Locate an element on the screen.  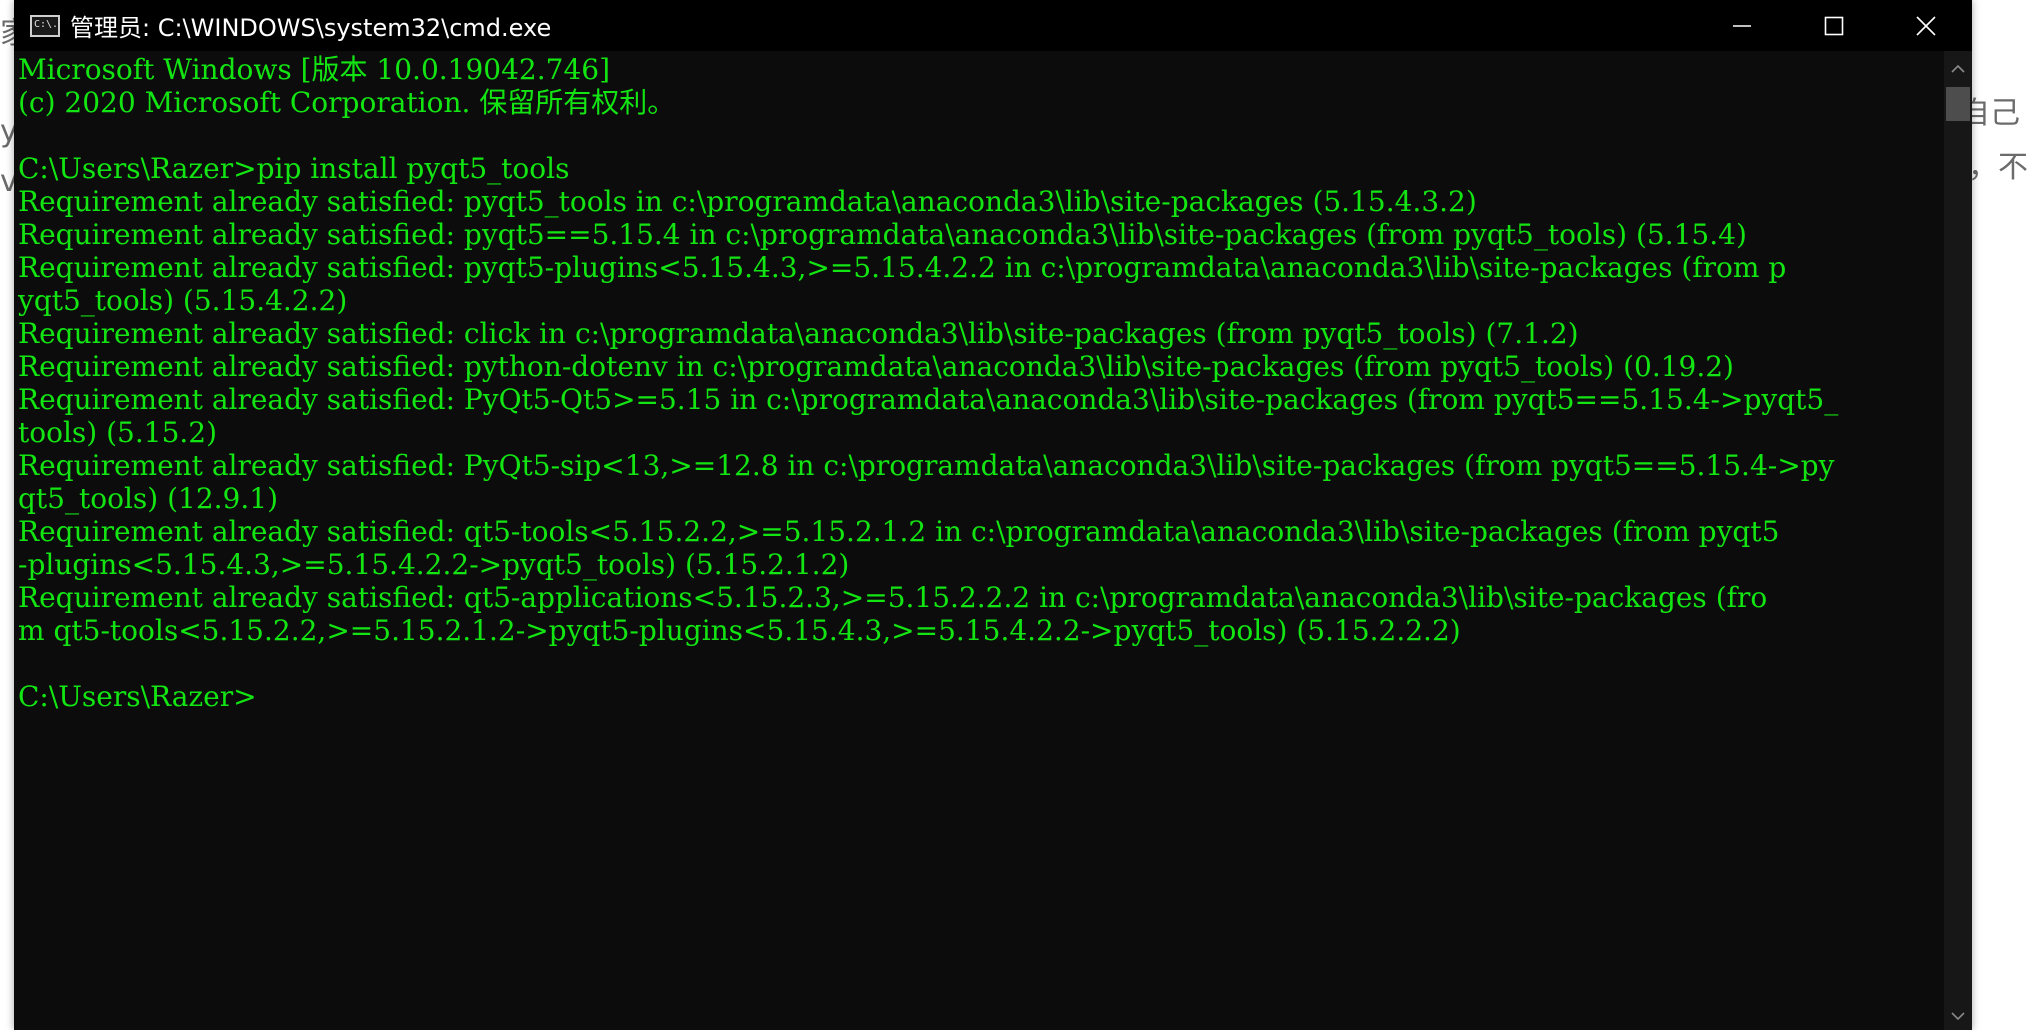
window-controls is located at coordinates (1834, 25).